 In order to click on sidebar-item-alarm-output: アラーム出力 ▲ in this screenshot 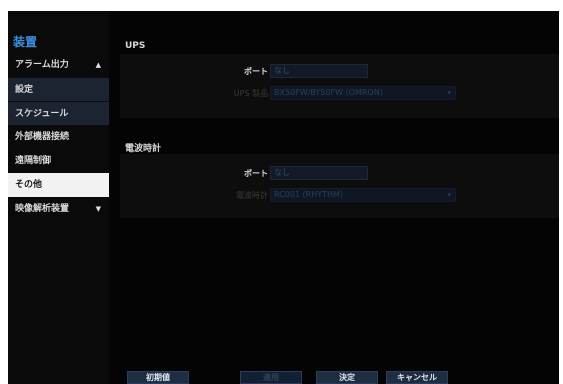, I will do `click(58, 65)`.